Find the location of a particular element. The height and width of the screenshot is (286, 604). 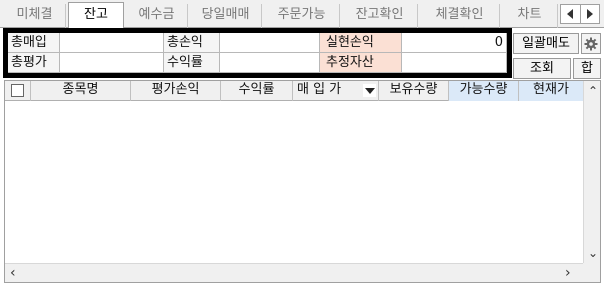

return-rate-label: 수익률 is located at coordinates (192, 63).